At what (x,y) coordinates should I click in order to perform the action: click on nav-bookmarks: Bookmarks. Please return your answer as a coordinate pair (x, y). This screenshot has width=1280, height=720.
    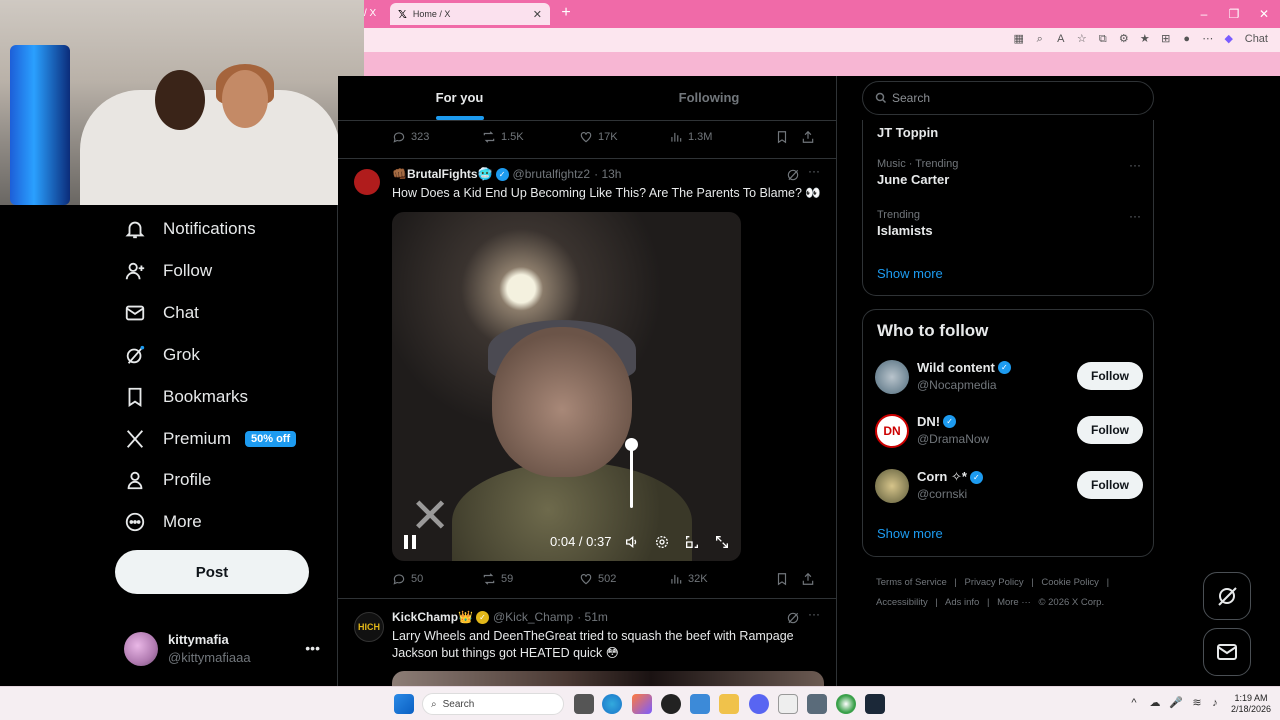
    Looking at the image, I should click on (186, 397).